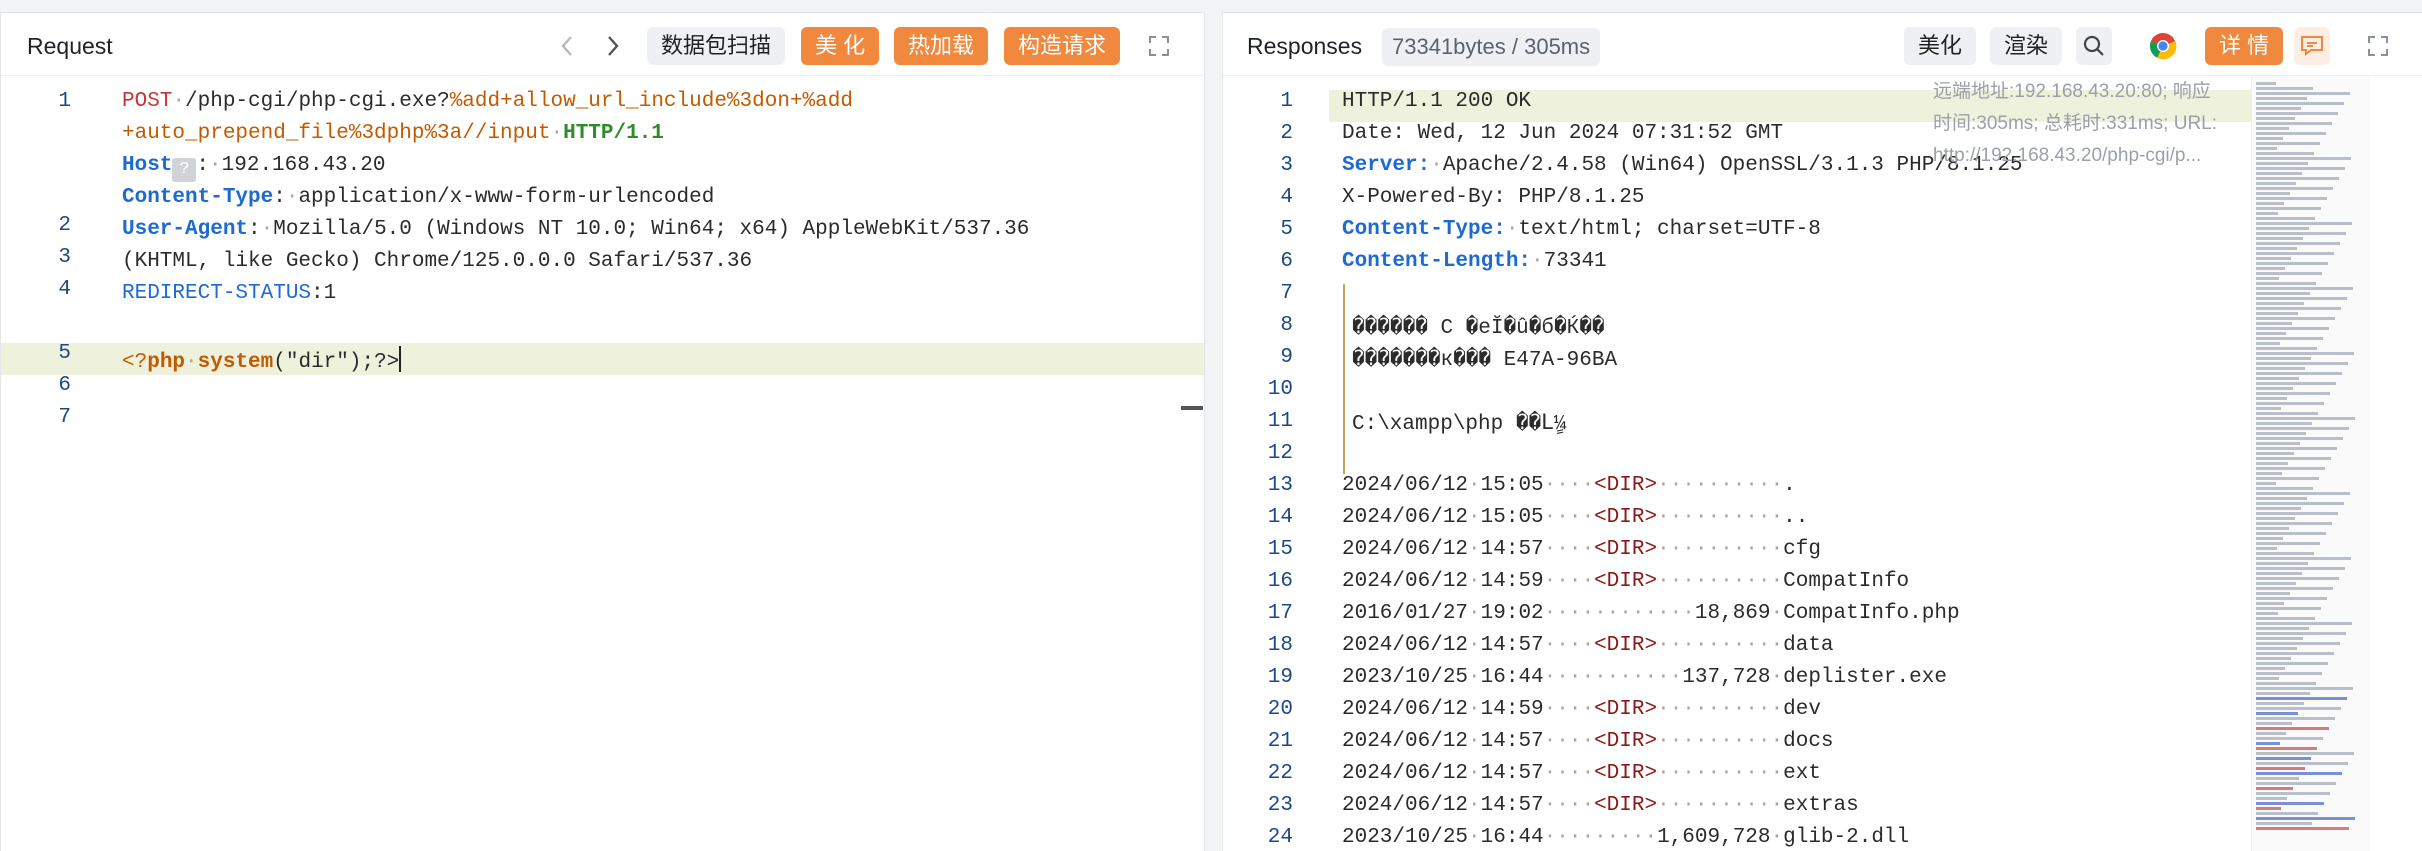  I want to click on scrollbar-marker, so click(1192, 408).